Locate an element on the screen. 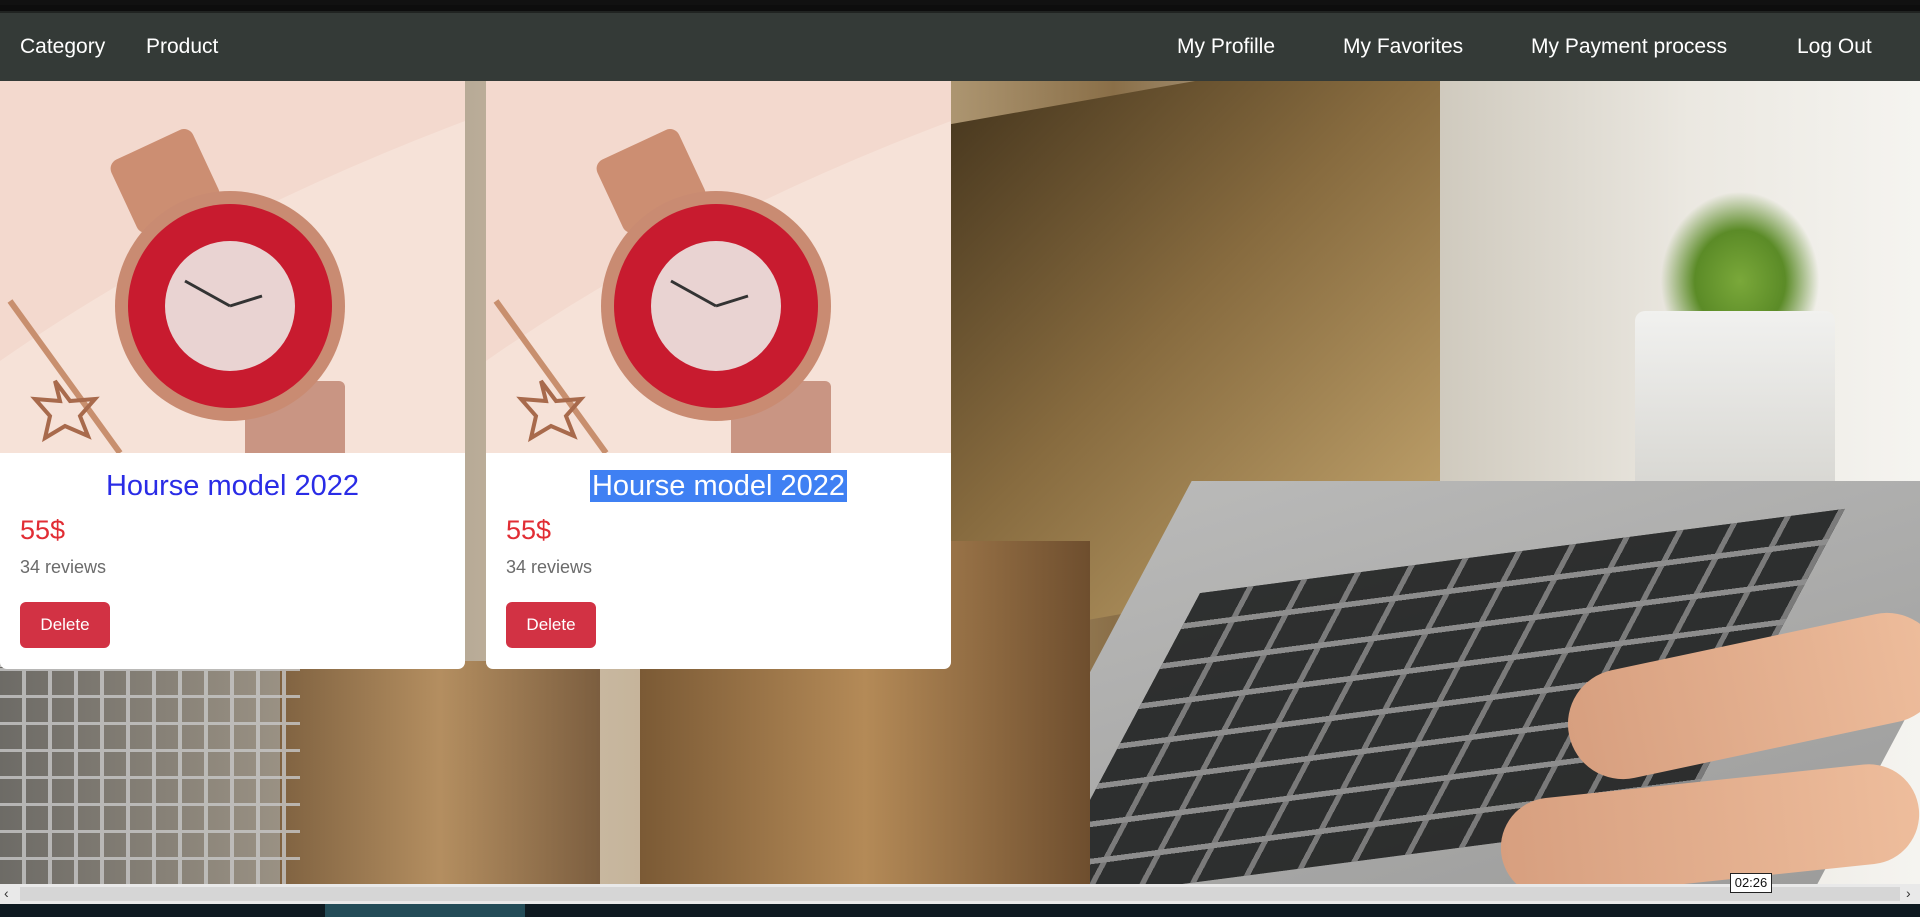  nav-log-out-link: Log Out is located at coordinates (1834, 47).